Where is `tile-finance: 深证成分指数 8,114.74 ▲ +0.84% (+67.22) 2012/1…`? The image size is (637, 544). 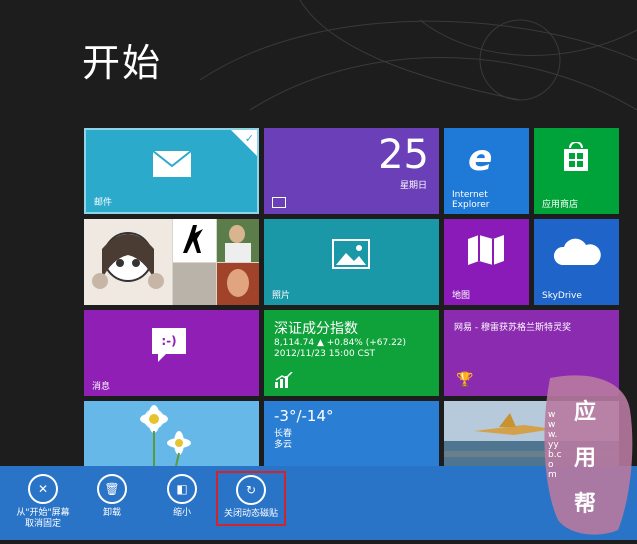
tile-finance: 深证成分指数 8,114.74 ▲ +0.84% (+67.22) 2012/1… is located at coordinates (351, 353).